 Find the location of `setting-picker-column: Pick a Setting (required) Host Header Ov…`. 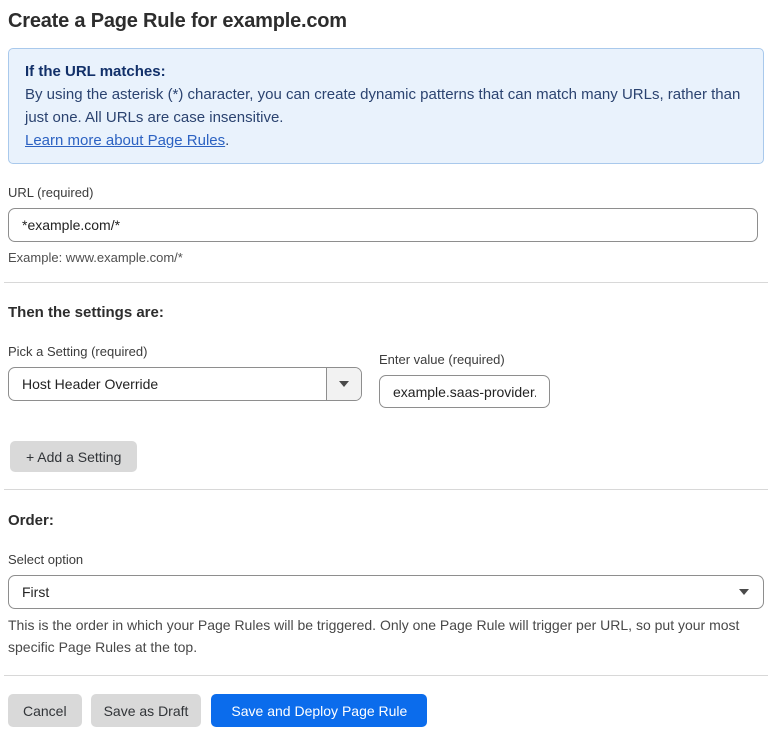

setting-picker-column: Pick a Setting (required) Host Header Ov… is located at coordinates (185, 376).